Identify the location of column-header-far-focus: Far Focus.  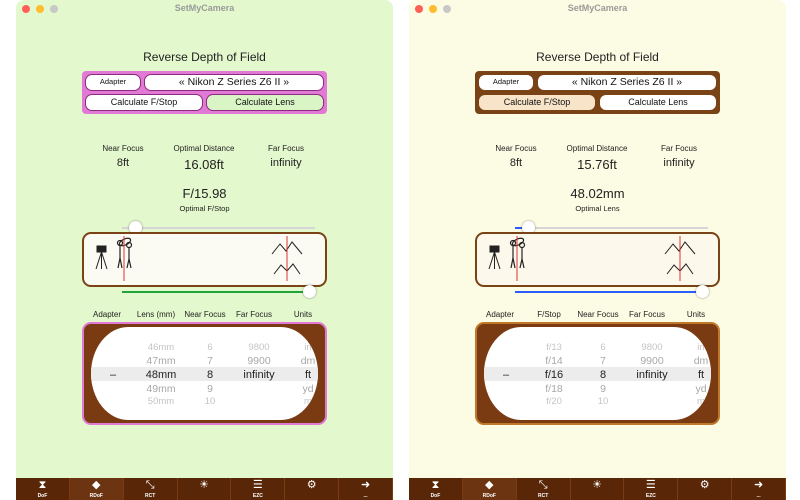
(253, 314).